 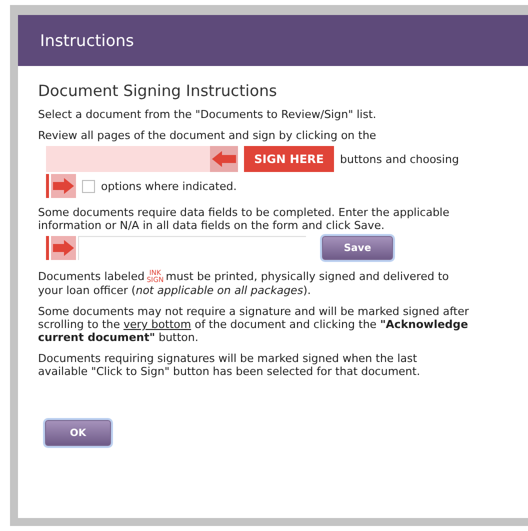 What do you see at coordinates (244, 219) in the screenshot?
I see `instruction-text: Some documents require data fields to be completed. Enter the applicable information or N/A in all data fields on the form and click Save.` at bounding box center [244, 219].